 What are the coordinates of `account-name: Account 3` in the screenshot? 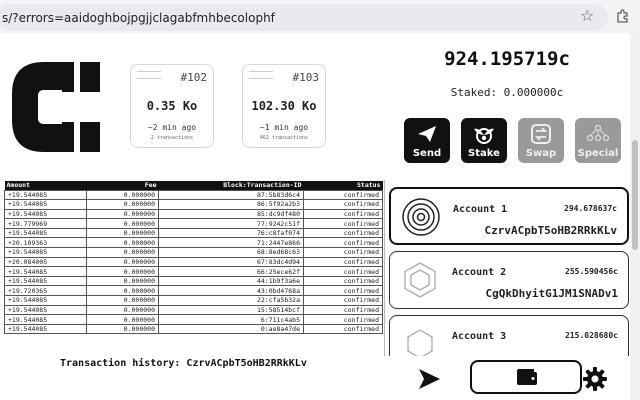 It's located at (479, 336).